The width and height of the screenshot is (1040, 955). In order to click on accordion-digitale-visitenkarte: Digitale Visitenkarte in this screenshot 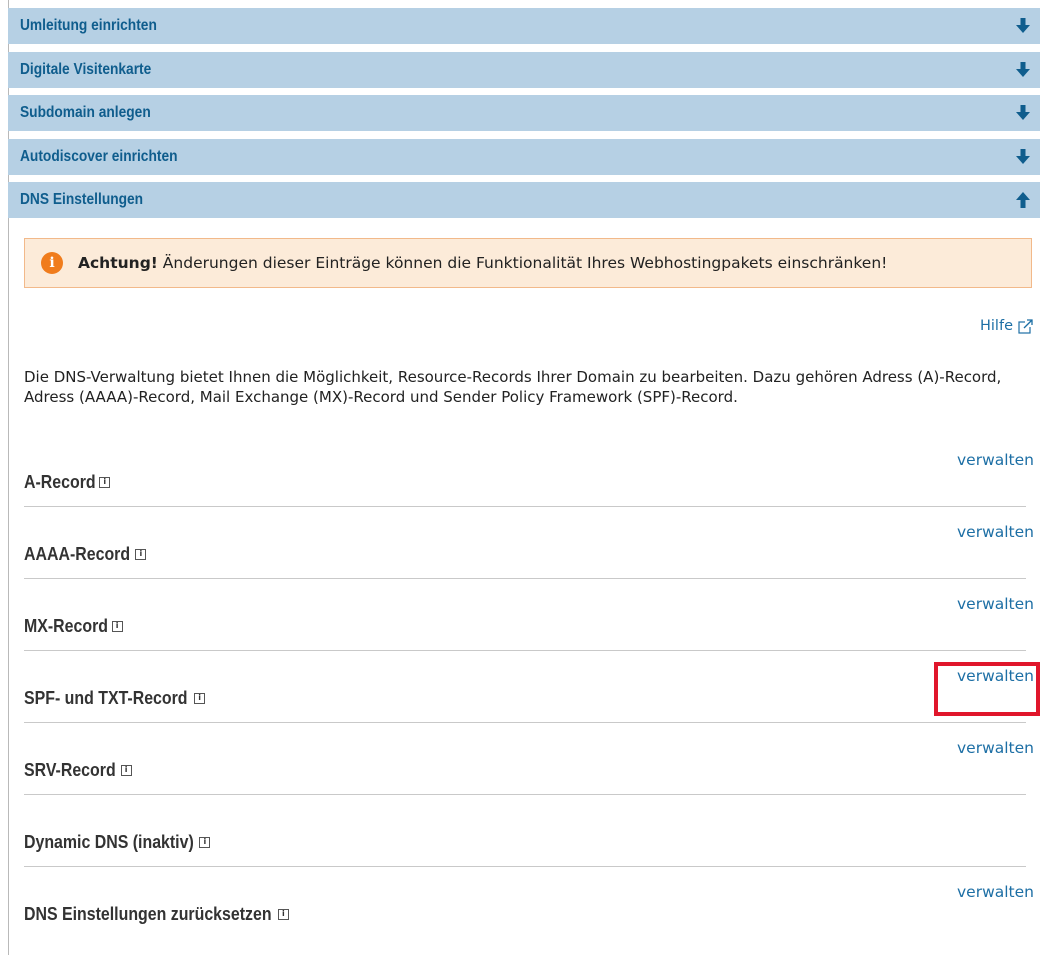, I will do `click(524, 70)`.